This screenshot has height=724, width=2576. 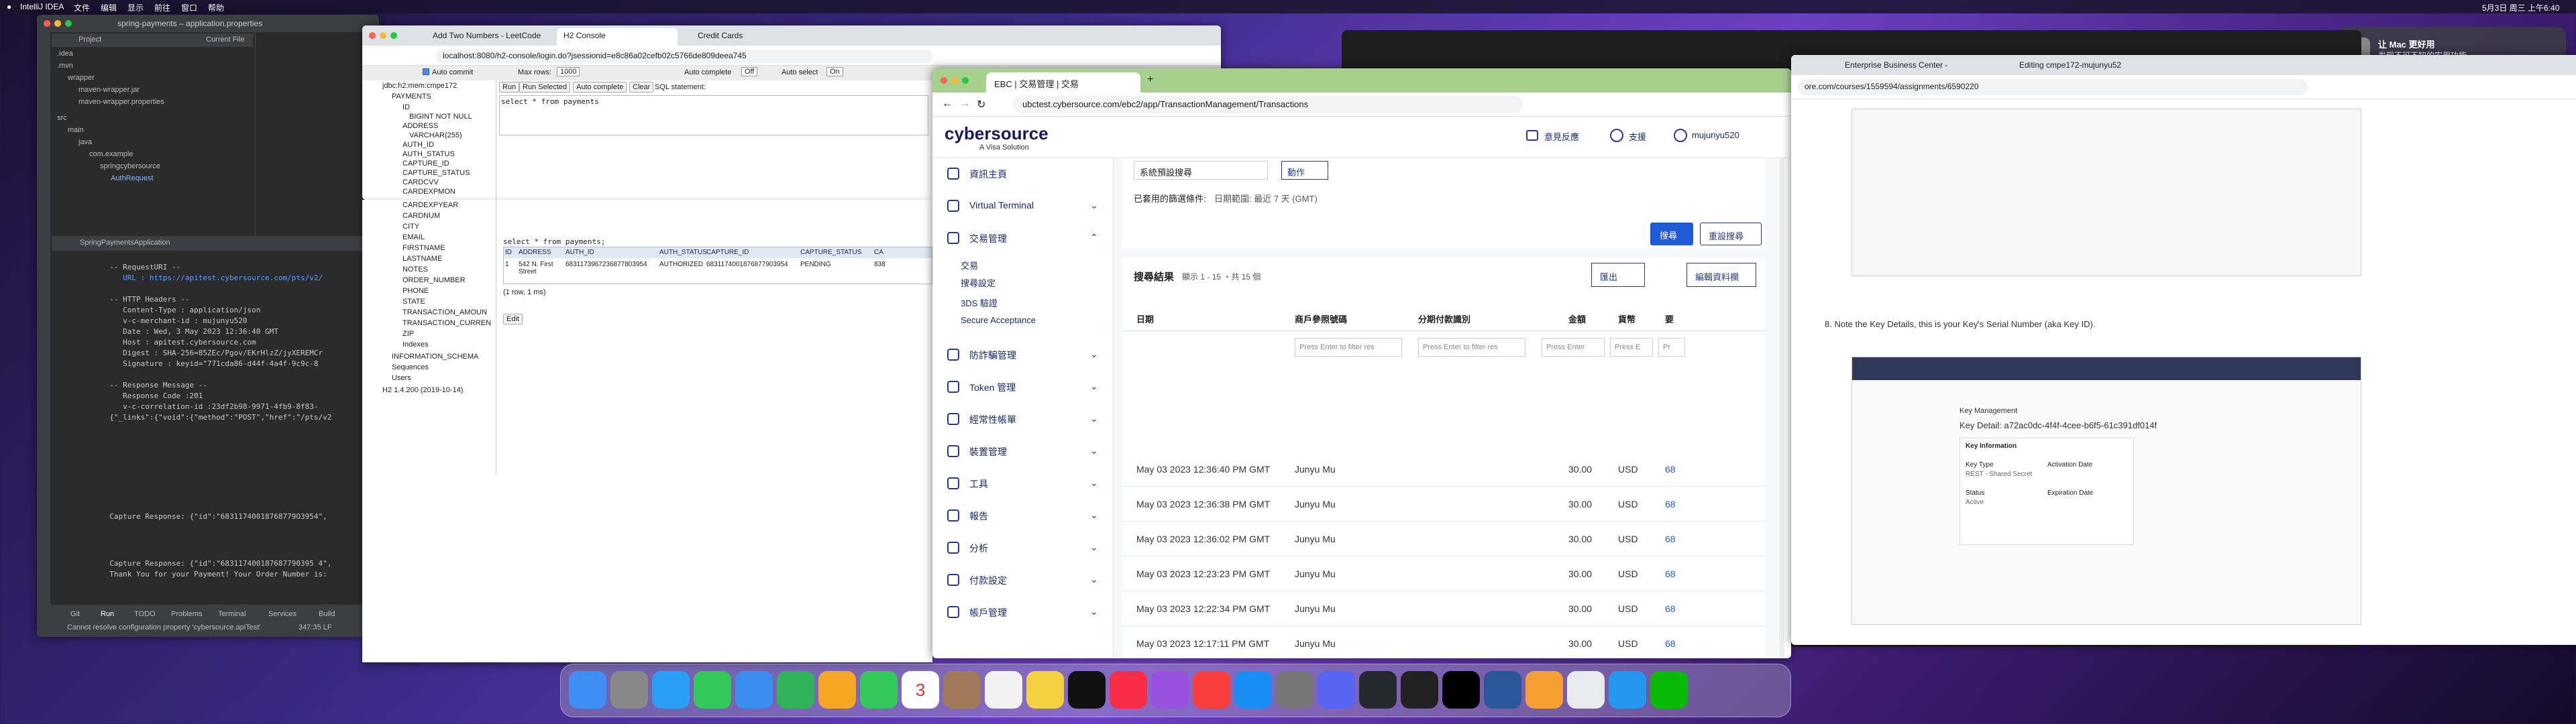 I want to click on tree-maven-jar: maven-wrapper.jar, so click(x=109, y=90).